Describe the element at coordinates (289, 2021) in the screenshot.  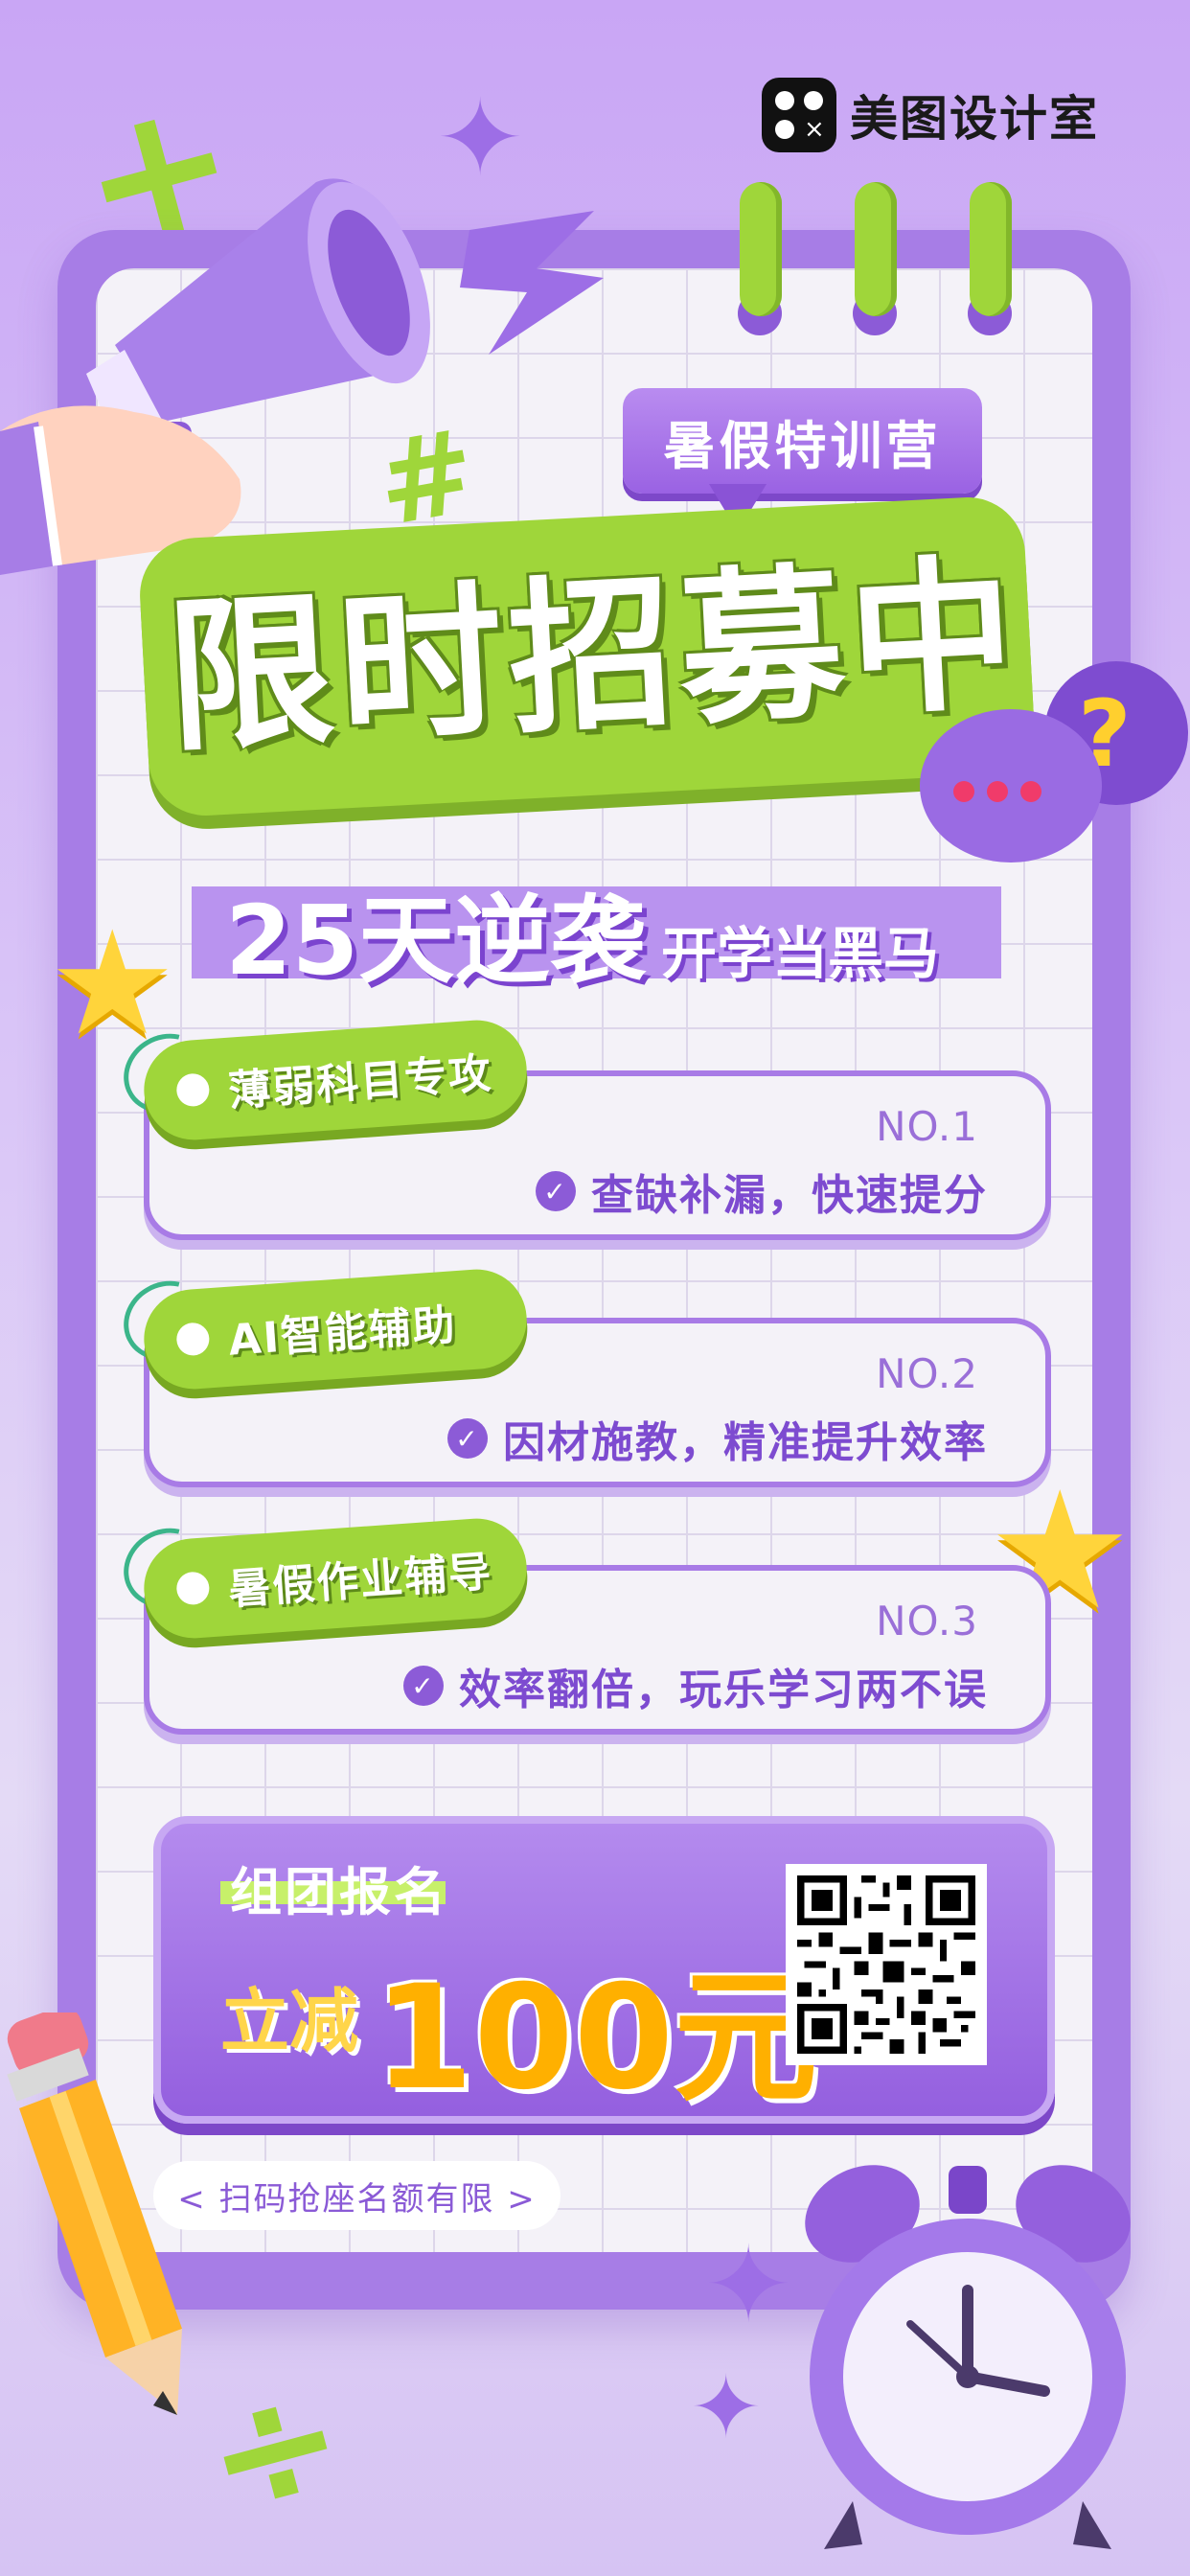
I see `promo-lead: 立减` at that location.